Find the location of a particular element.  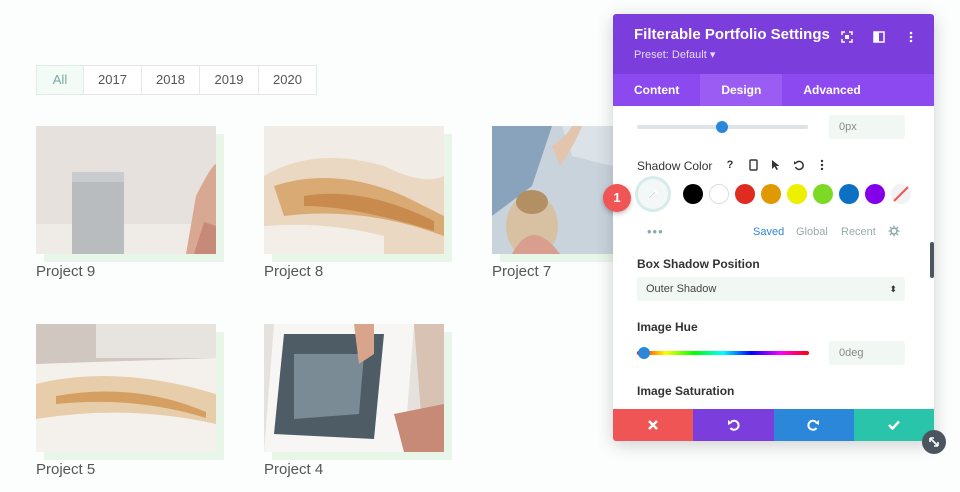

resize-handle is located at coordinates (934, 442).